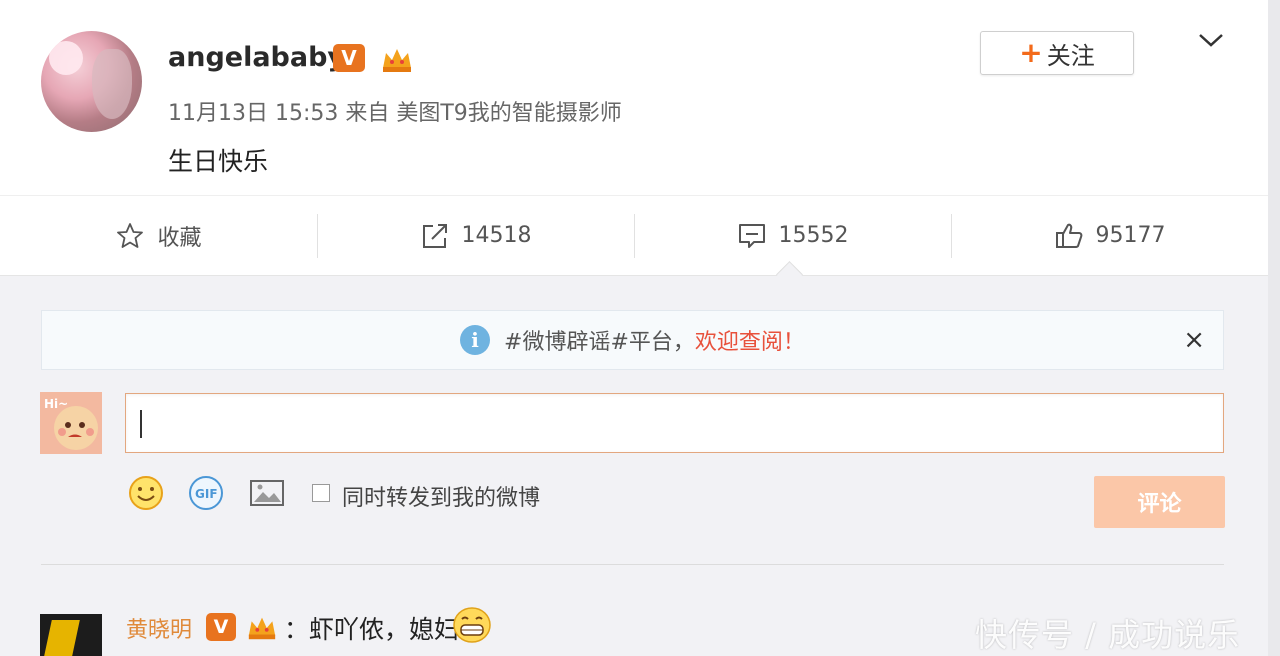 The width and height of the screenshot is (1280, 656). I want to click on thumbs-up-icon, so click(1068, 235).